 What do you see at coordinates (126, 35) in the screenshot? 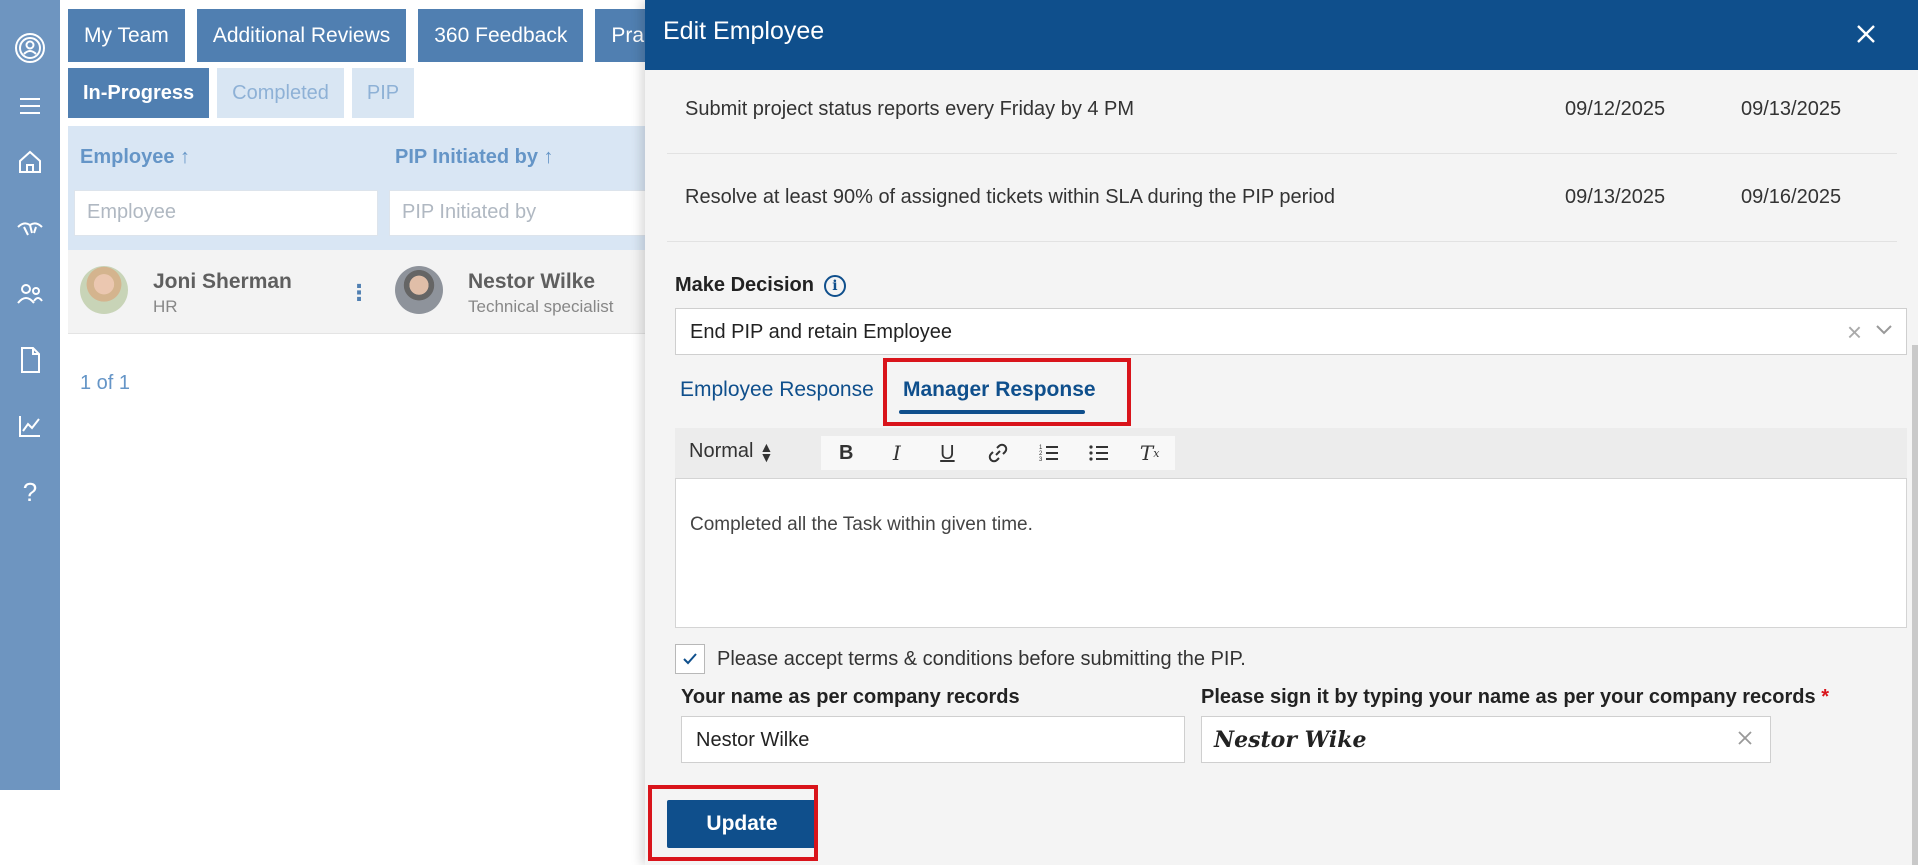
I see `tab-my-team: My Team` at bounding box center [126, 35].